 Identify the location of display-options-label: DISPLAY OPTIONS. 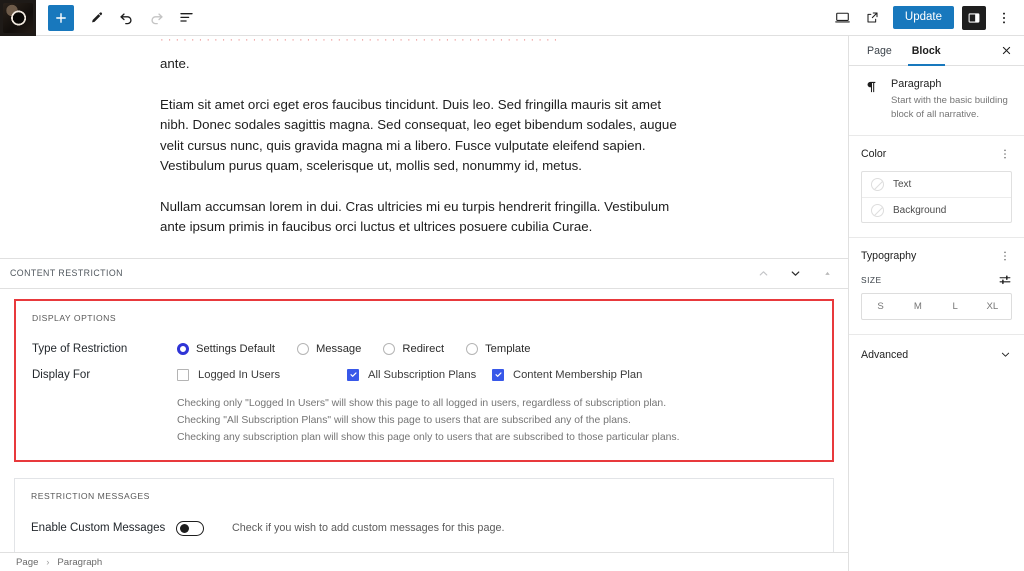
(74, 317).